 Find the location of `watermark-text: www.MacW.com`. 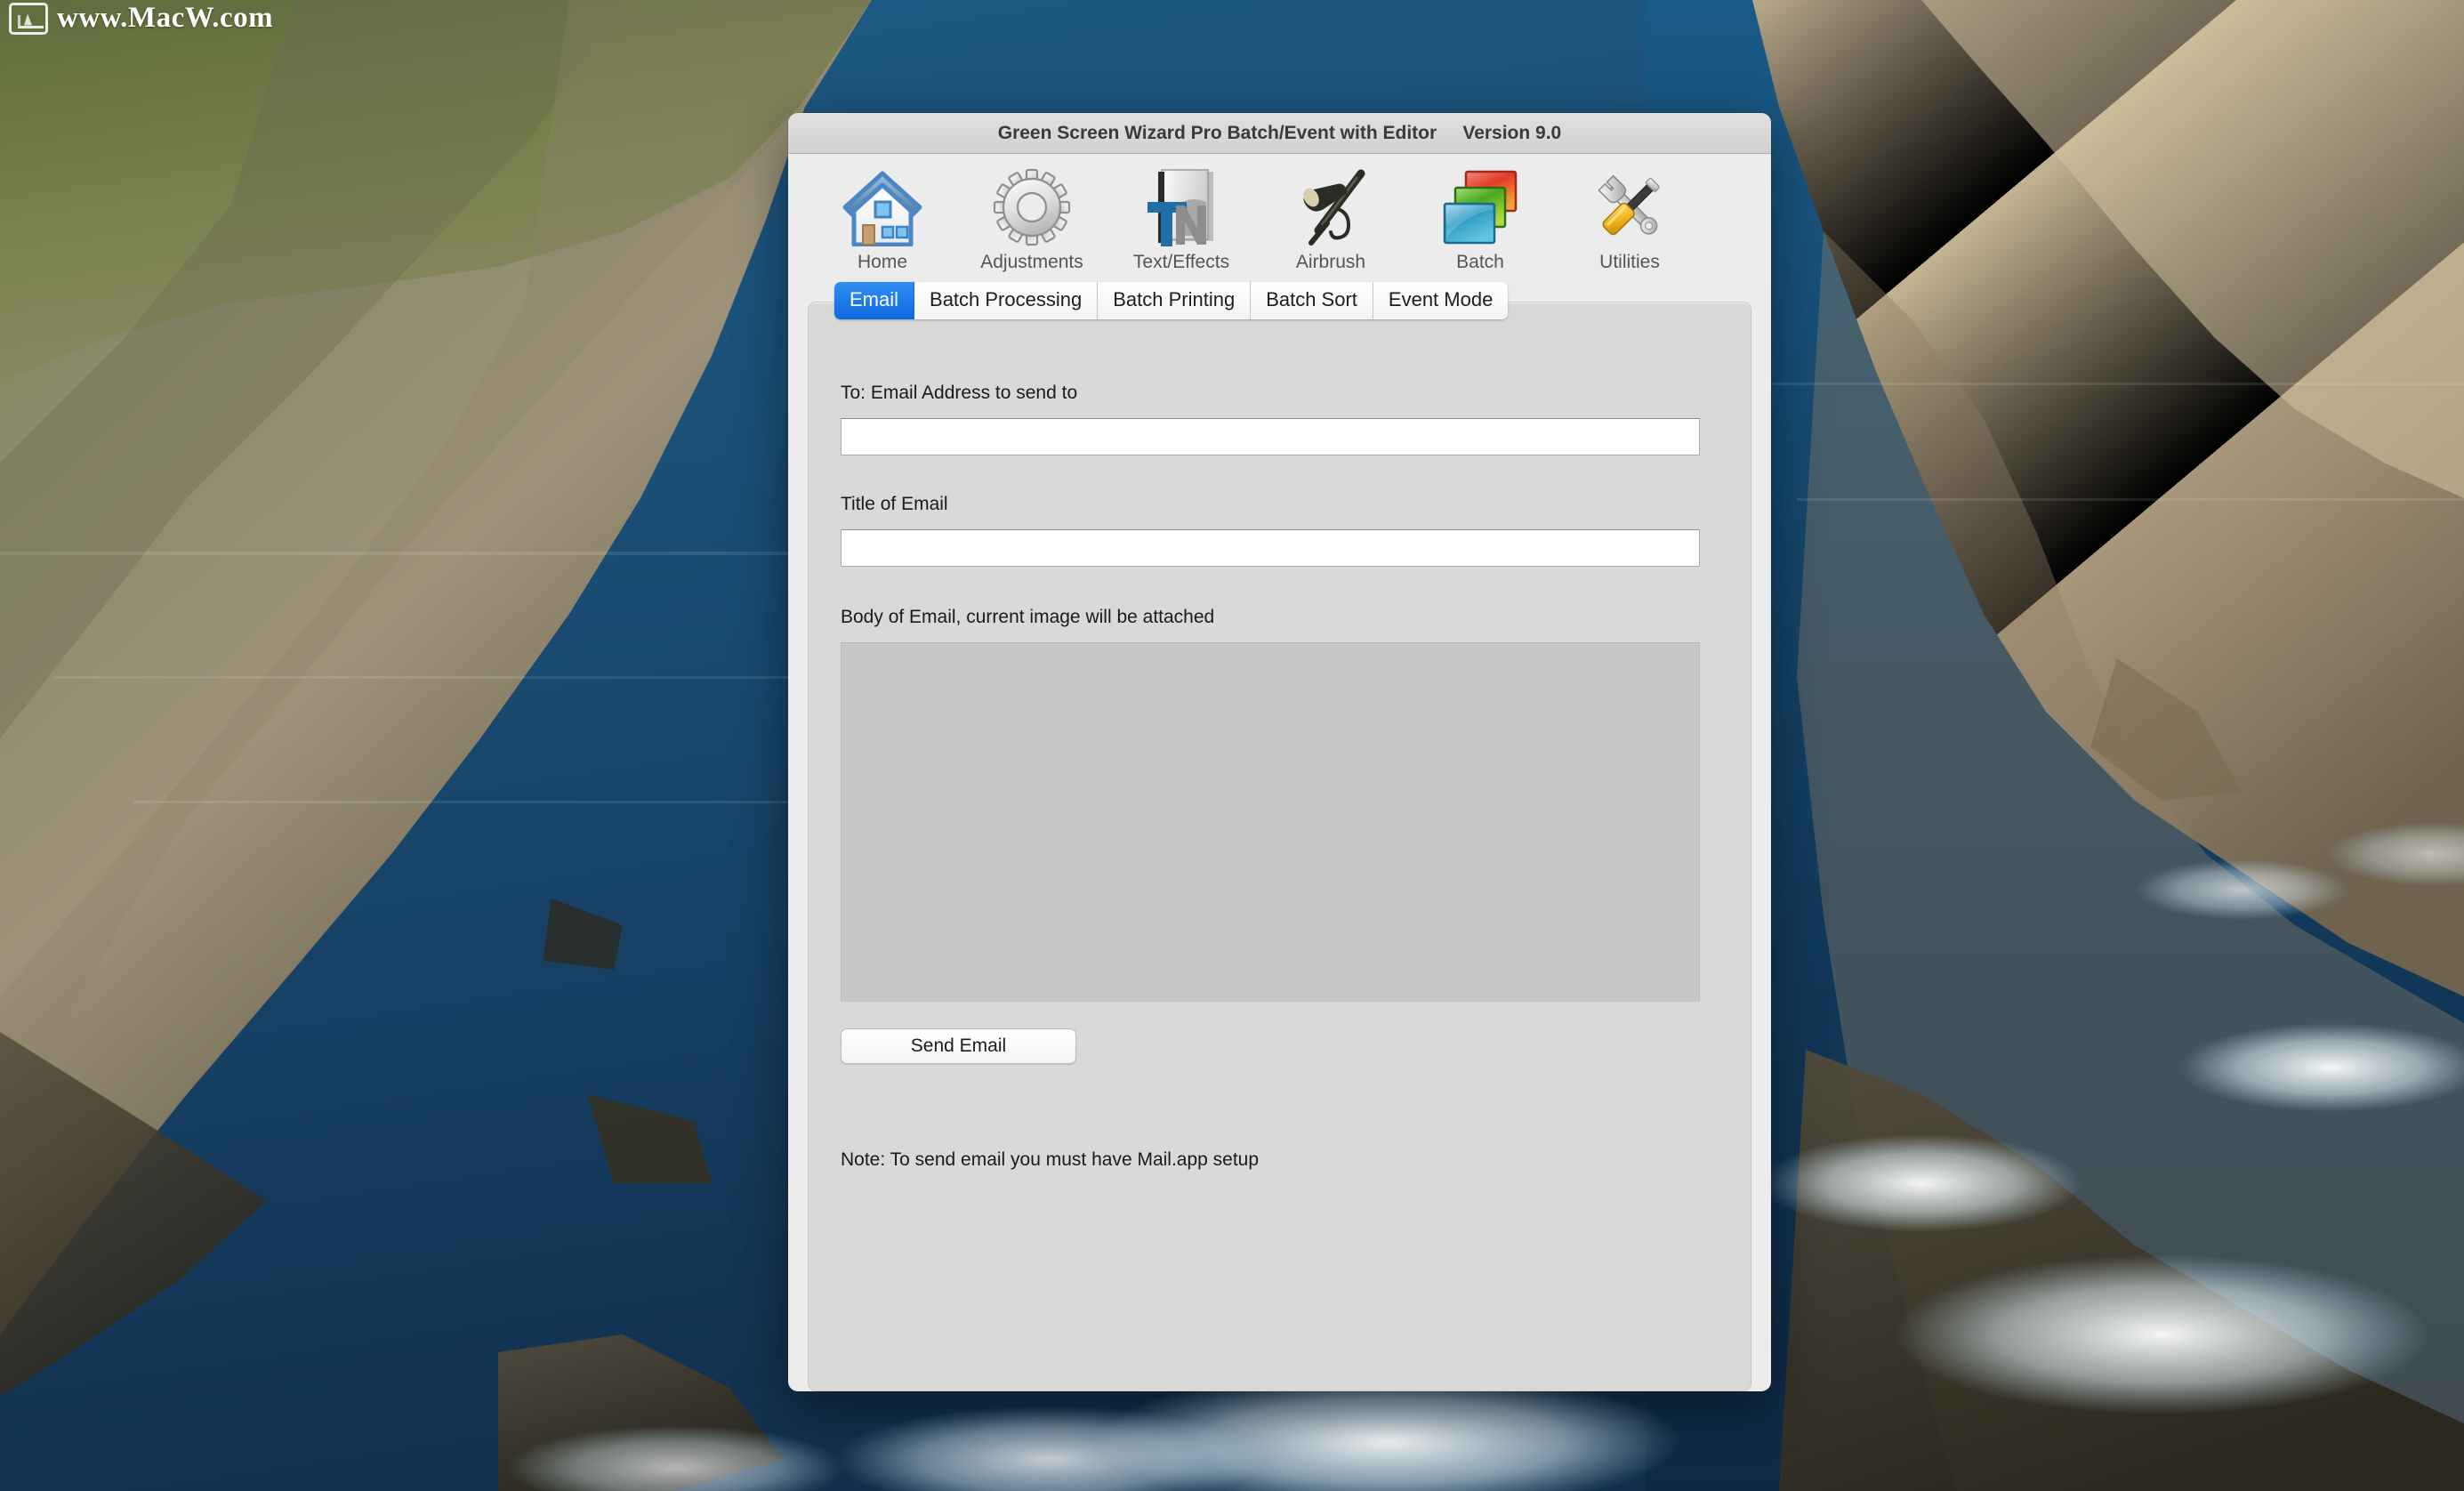

watermark-text: www.MacW.com is located at coordinates (166, 18).